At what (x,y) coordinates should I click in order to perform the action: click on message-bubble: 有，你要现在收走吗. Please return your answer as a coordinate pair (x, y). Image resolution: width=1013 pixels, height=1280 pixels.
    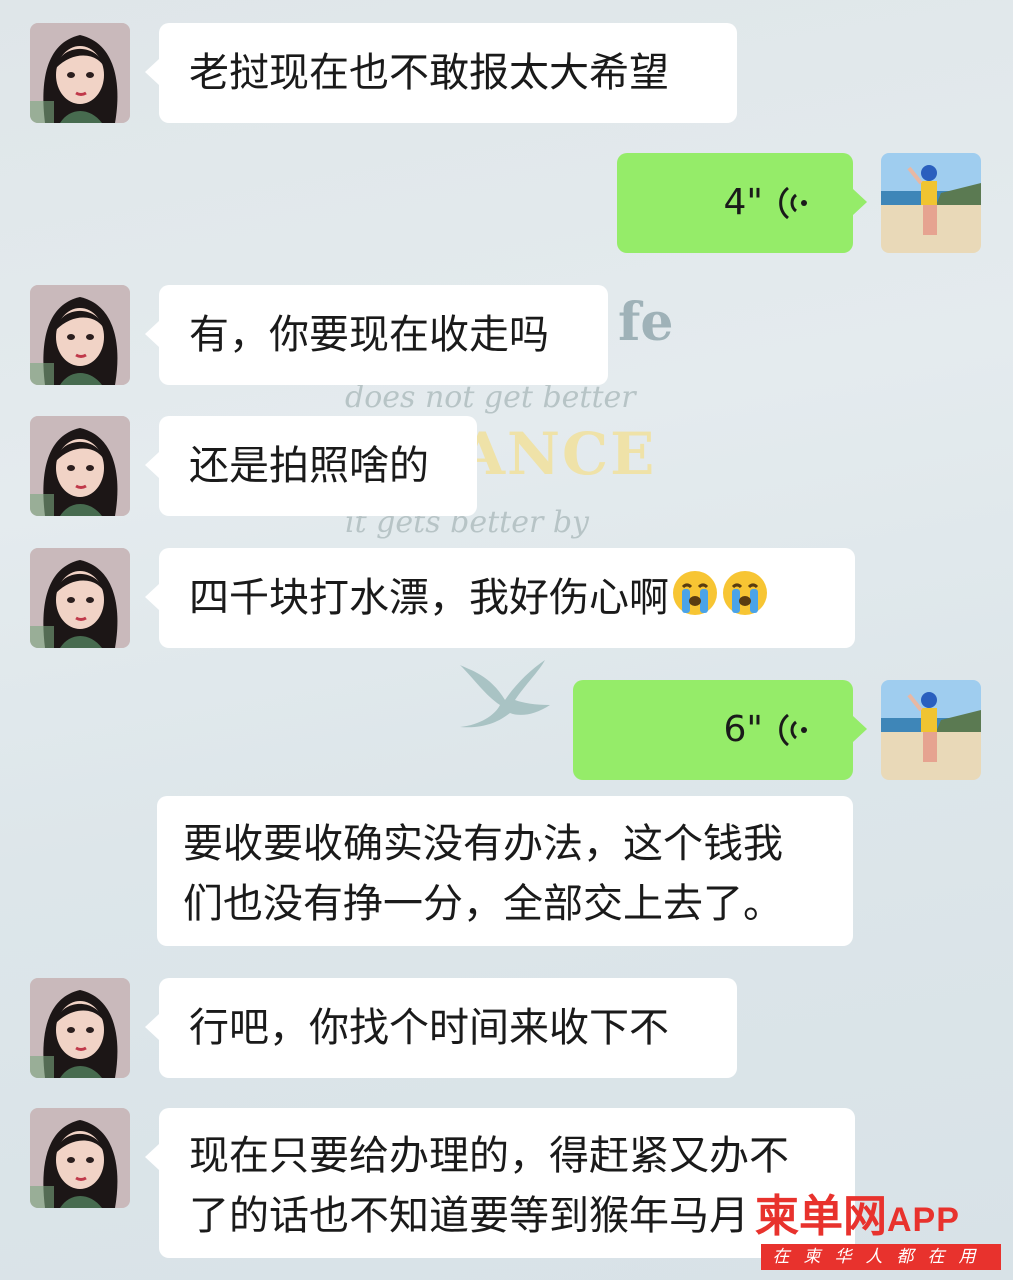
    Looking at the image, I should click on (376, 335).